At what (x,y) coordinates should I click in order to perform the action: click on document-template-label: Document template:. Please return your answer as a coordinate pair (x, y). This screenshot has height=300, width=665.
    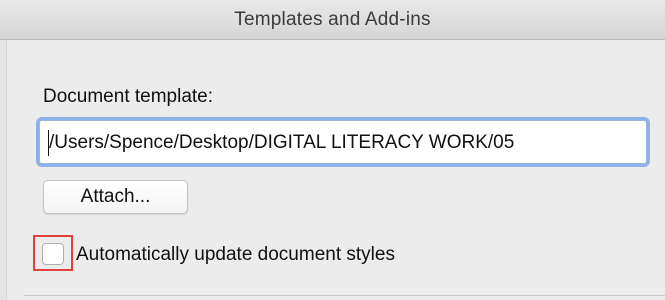
    Looking at the image, I should click on (128, 96).